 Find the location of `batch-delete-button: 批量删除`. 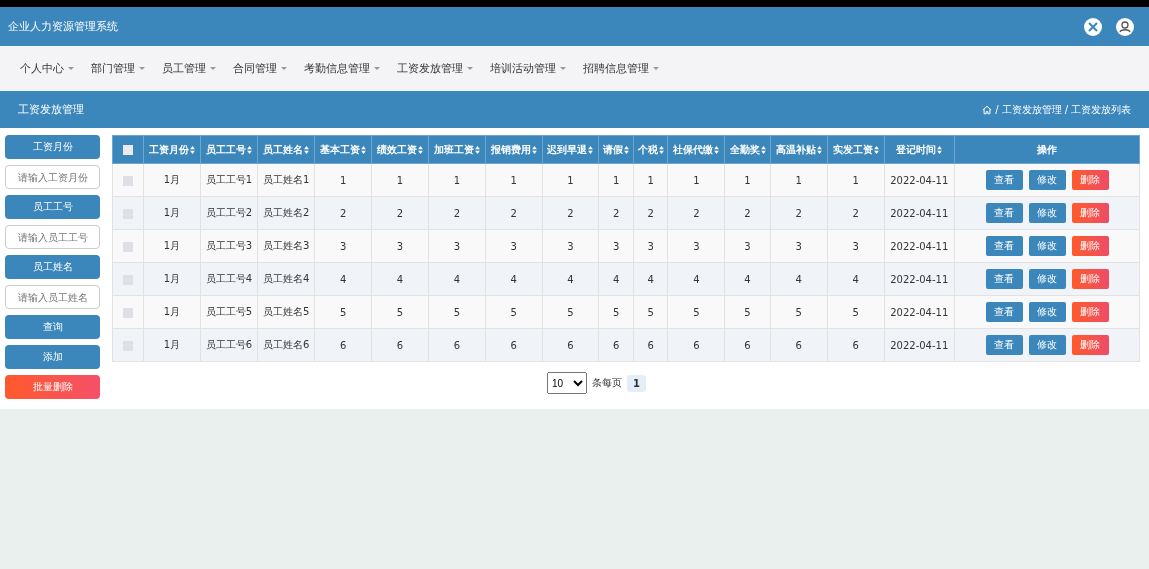

batch-delete-button: 批量删除 is located at coordinates (52, 387).